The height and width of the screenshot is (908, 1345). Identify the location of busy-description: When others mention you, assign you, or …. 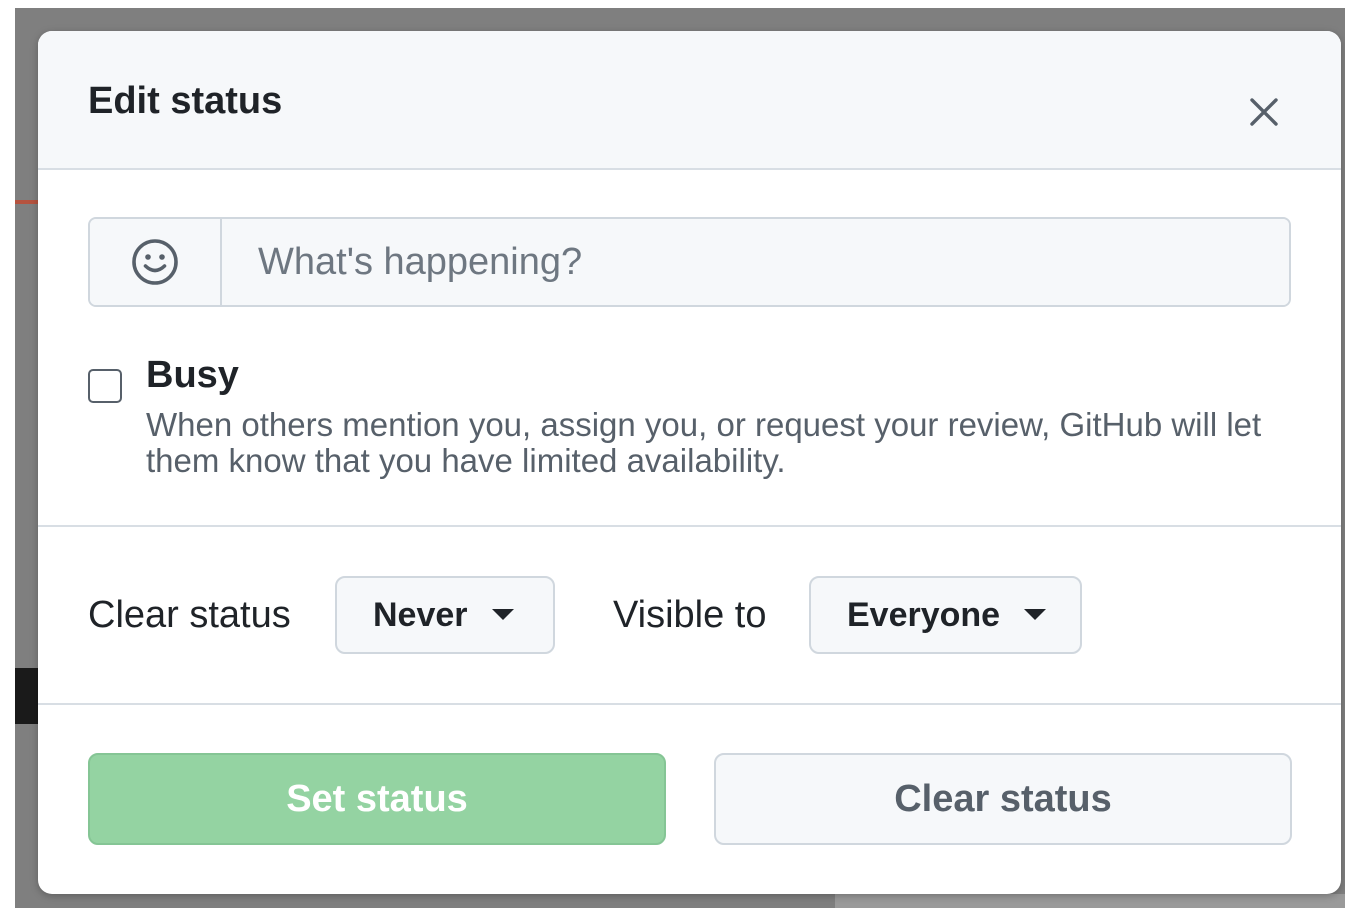
(704, 442).